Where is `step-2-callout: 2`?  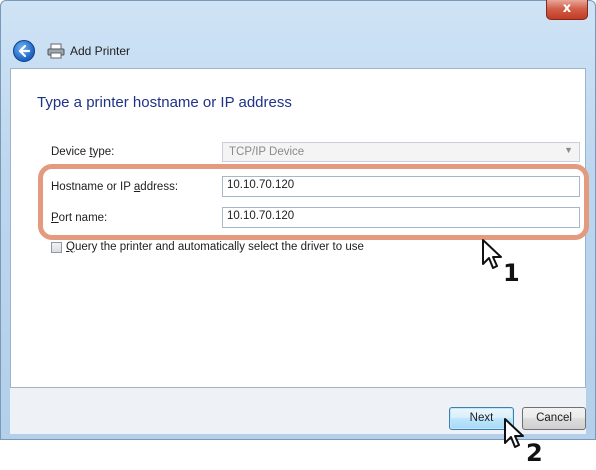 step-2-callout: 2 is located at coordinates (534, 453).